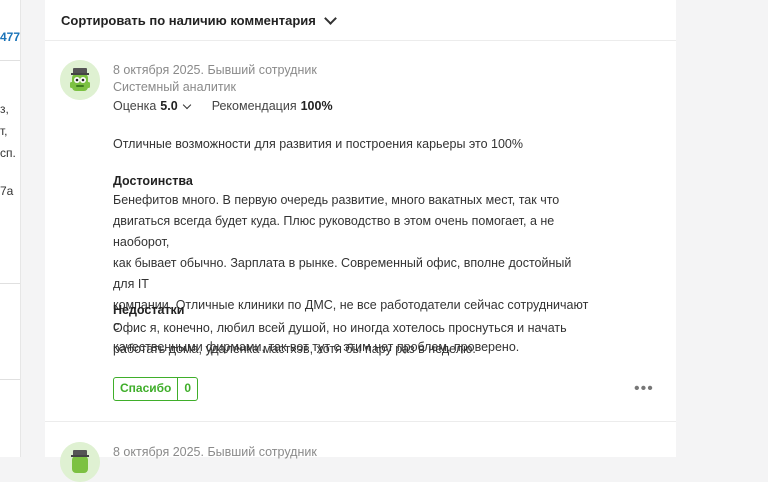 This screenshot has width=768, height=482. I want to click on pros-title: Достоинства, so click(153, 181).